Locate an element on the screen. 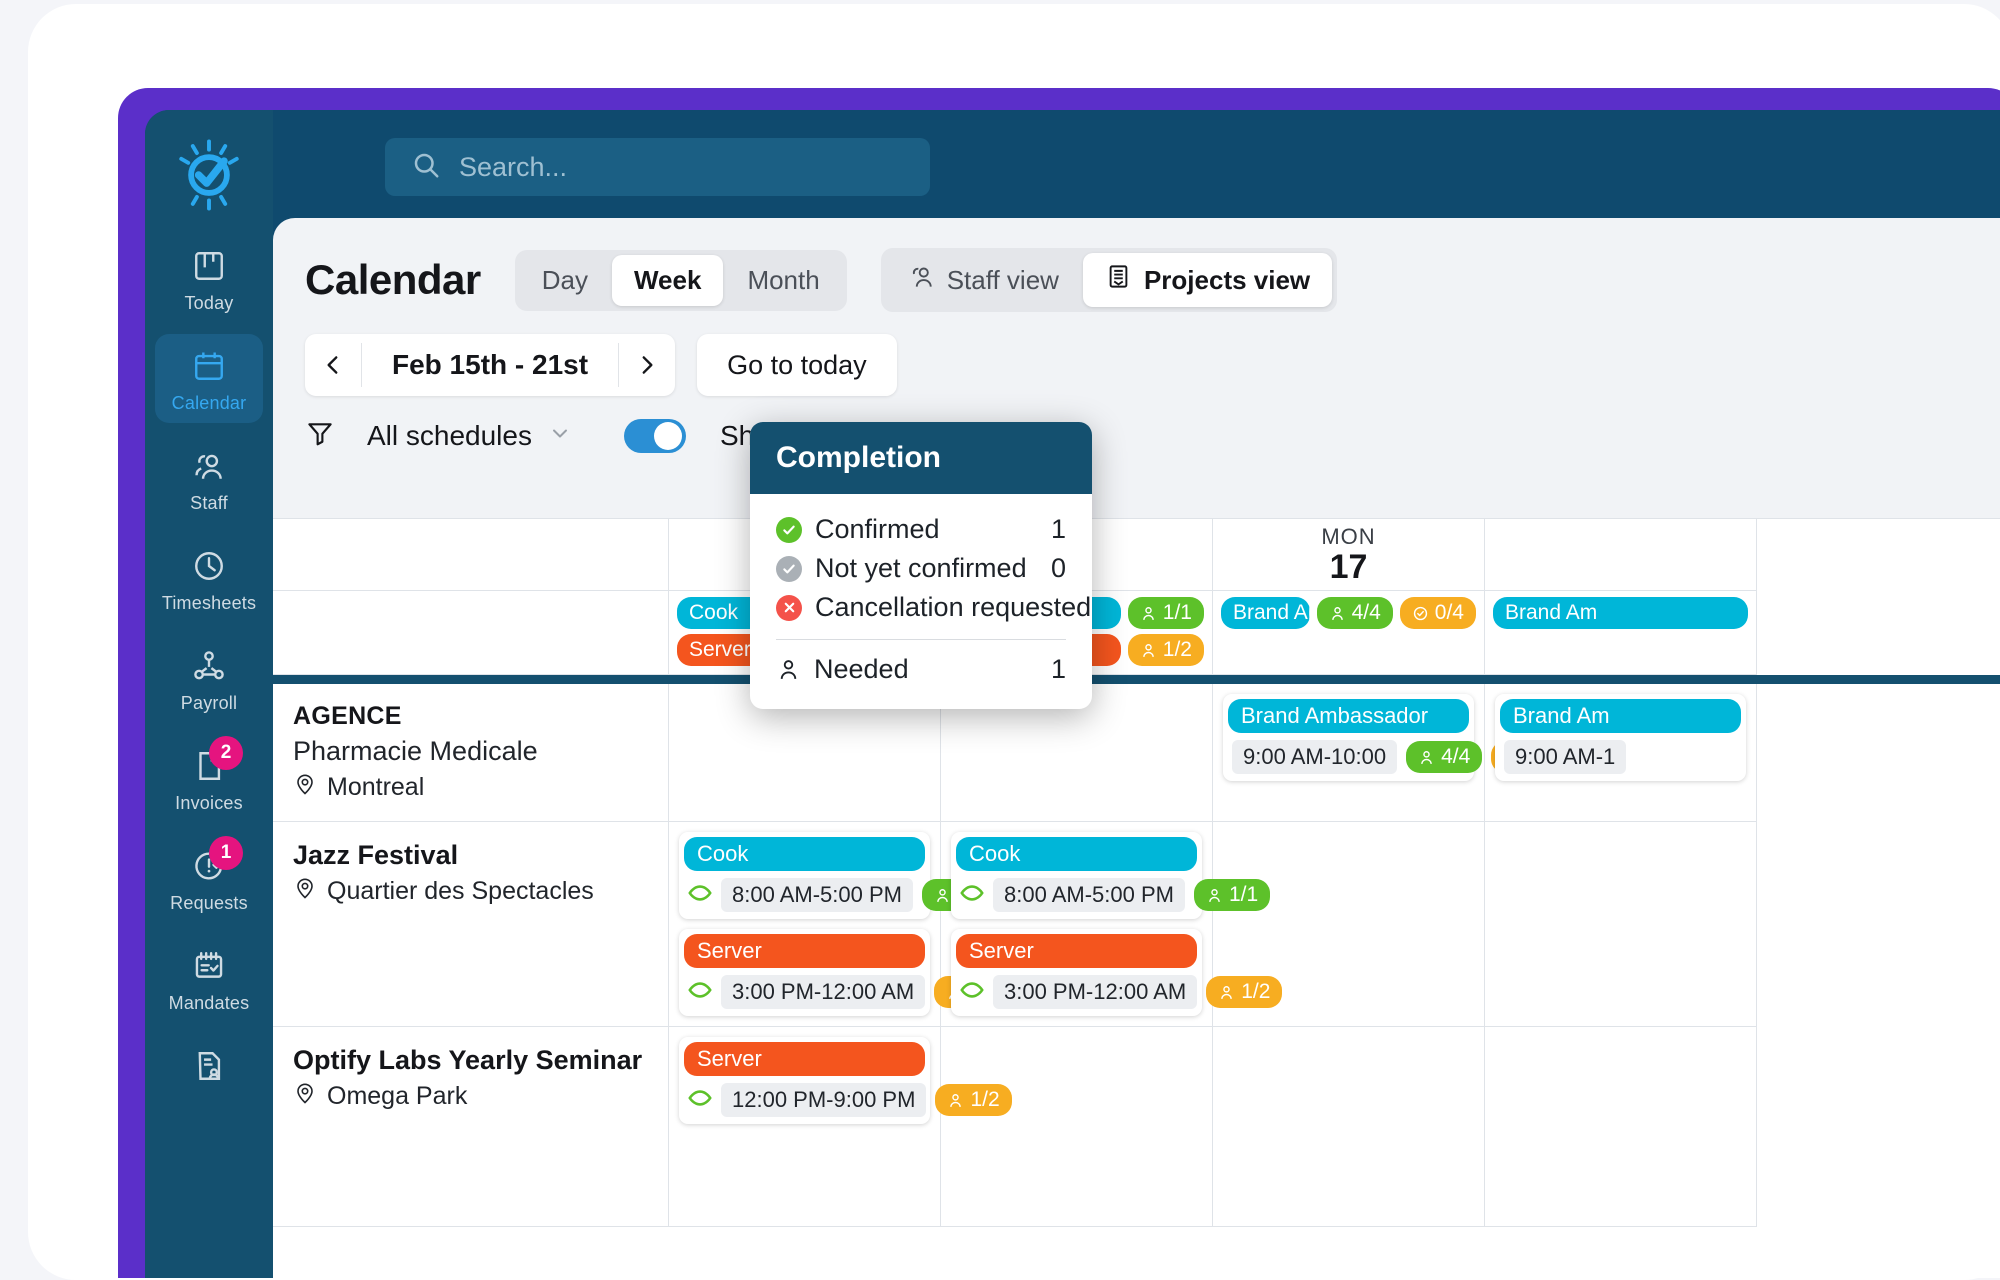  view-tab-group: Staff view Projects view is located at coordinates (1109, 280).